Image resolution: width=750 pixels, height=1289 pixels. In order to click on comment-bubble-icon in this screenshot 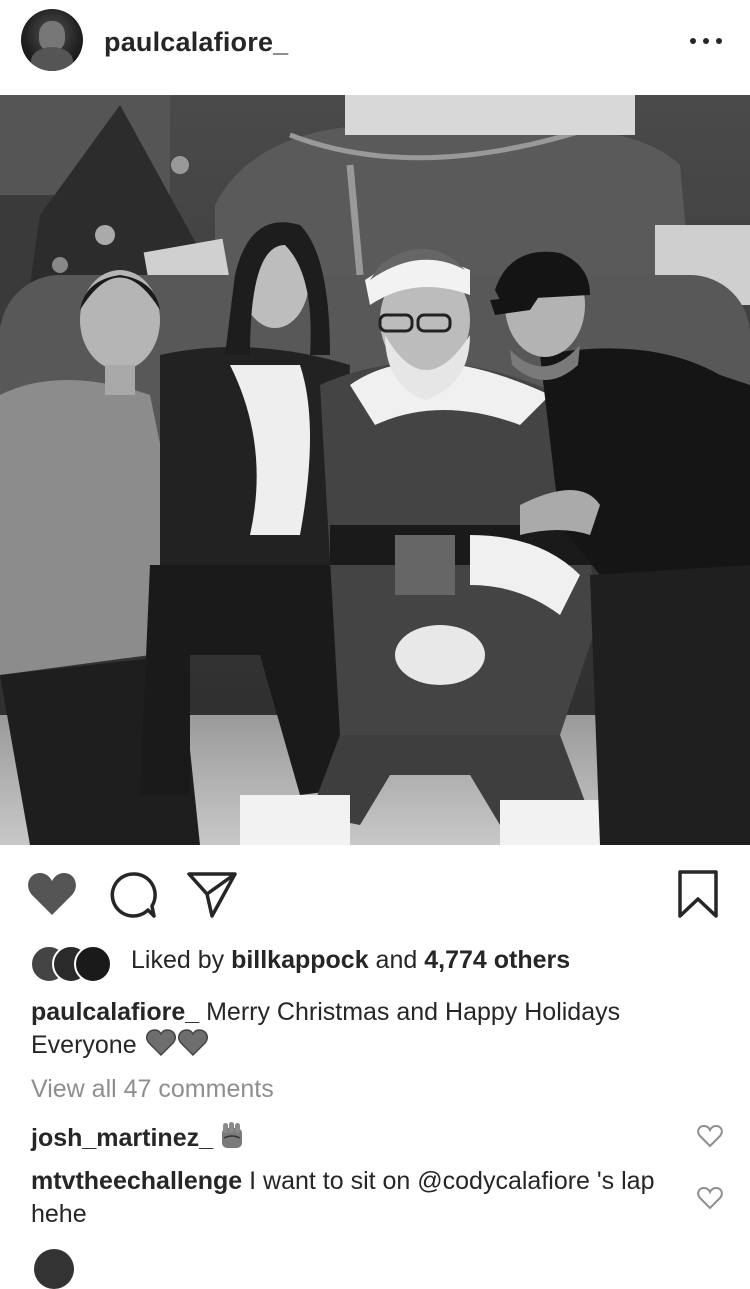, I will do `click(133, 895)`.